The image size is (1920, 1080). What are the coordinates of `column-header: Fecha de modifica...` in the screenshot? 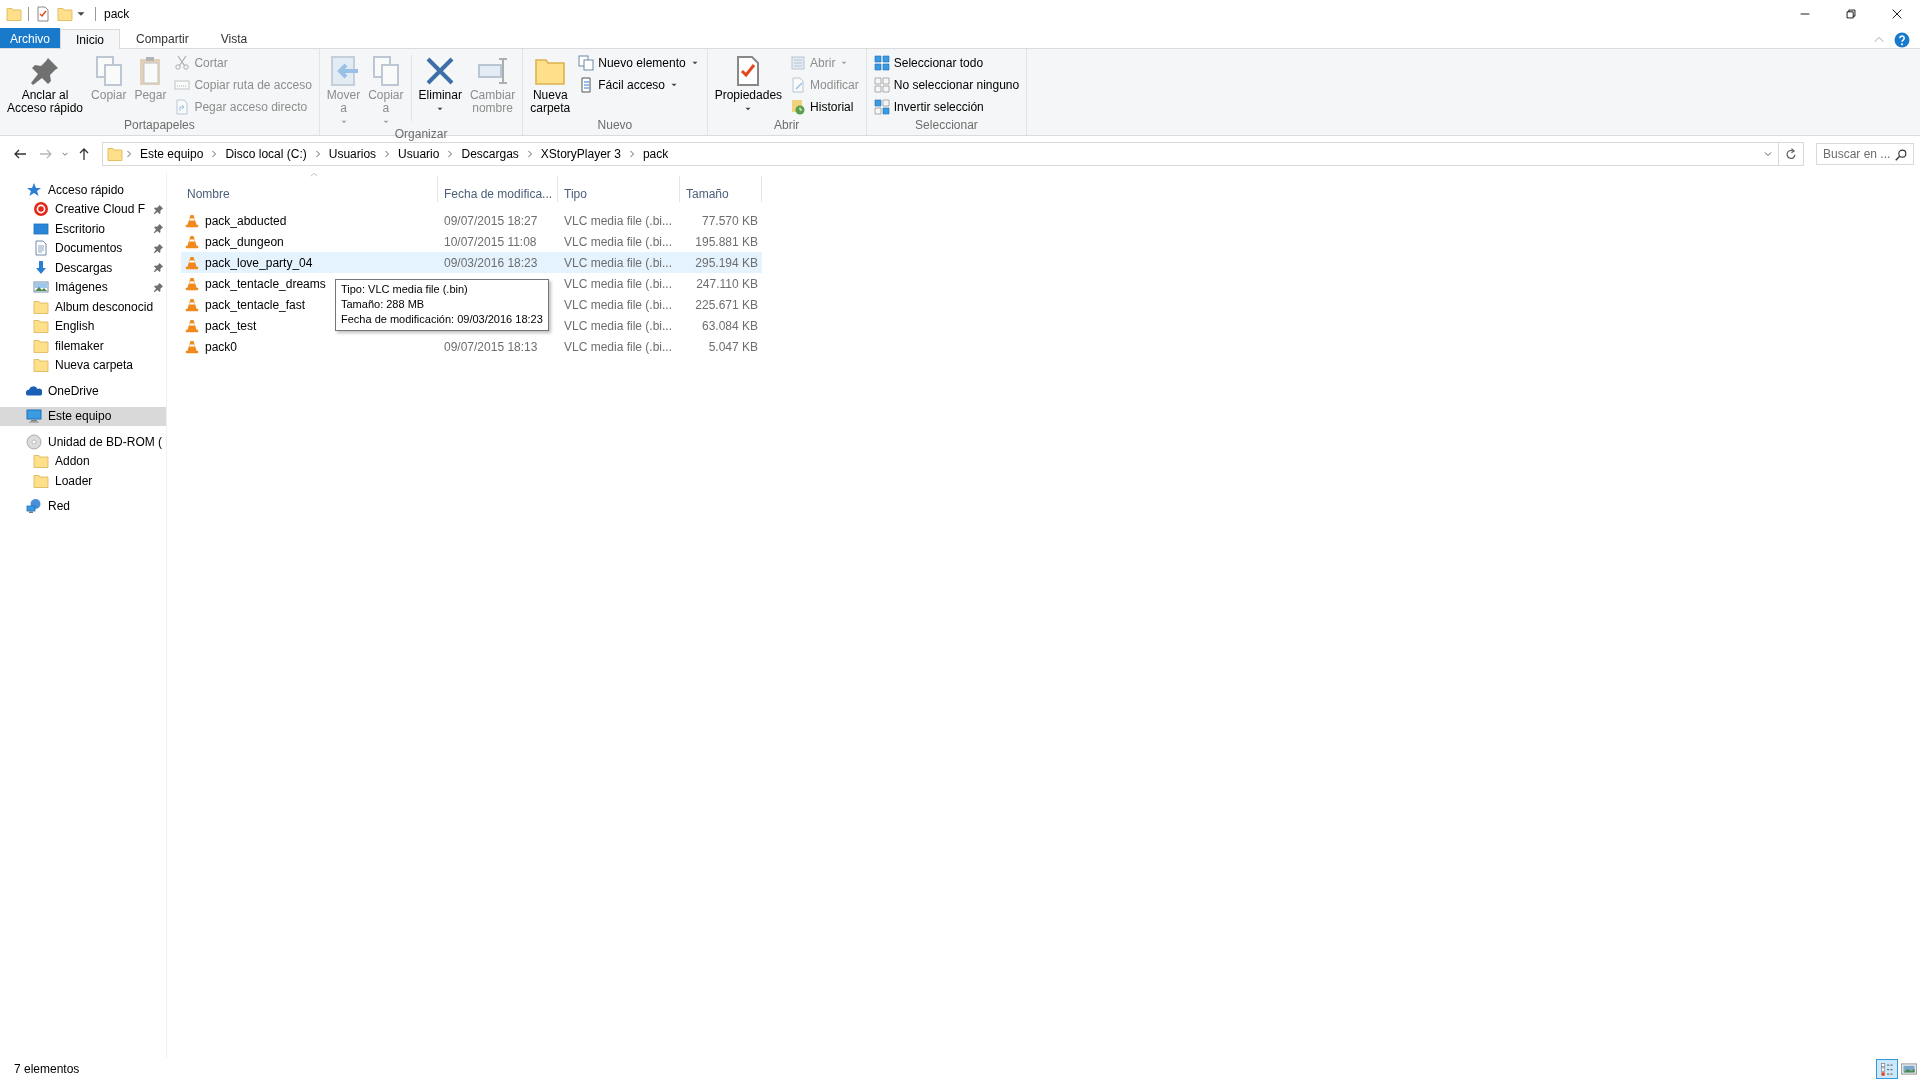 It's located at (498, 189).